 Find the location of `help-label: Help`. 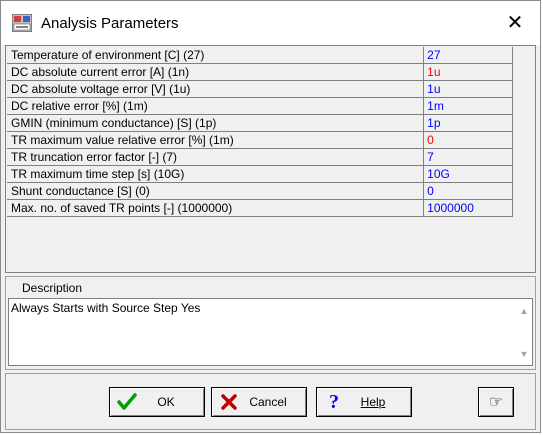

help-label: Help is located at coordinates (373, 402).